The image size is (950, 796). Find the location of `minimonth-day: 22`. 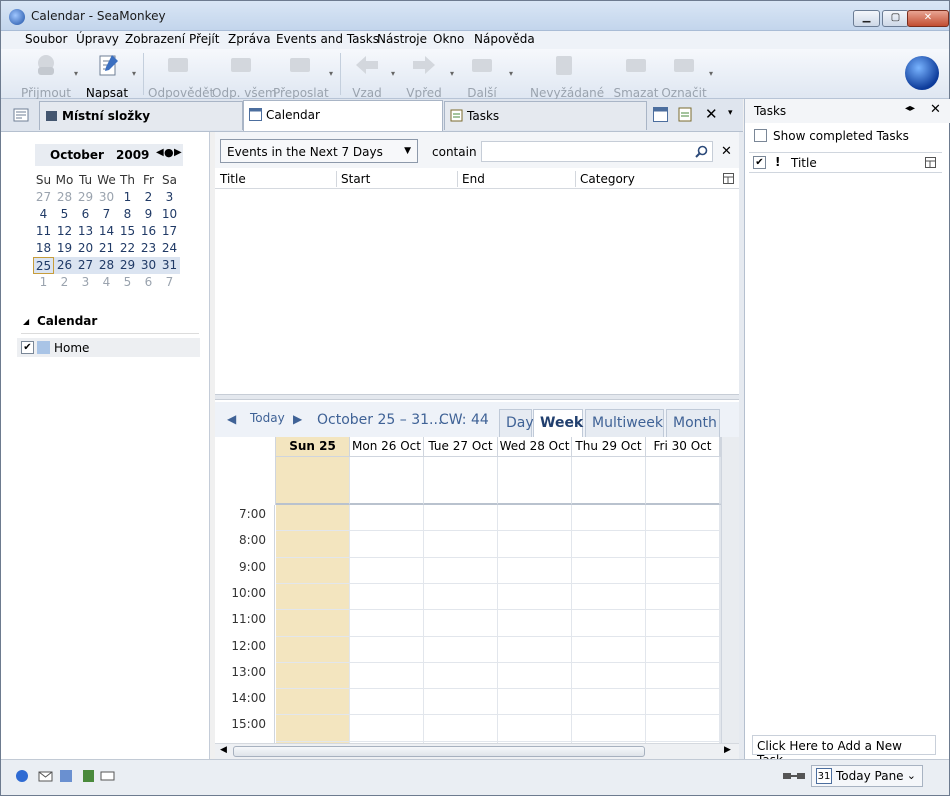

minimonth-day: 22 is located at coordinates (127, 248).